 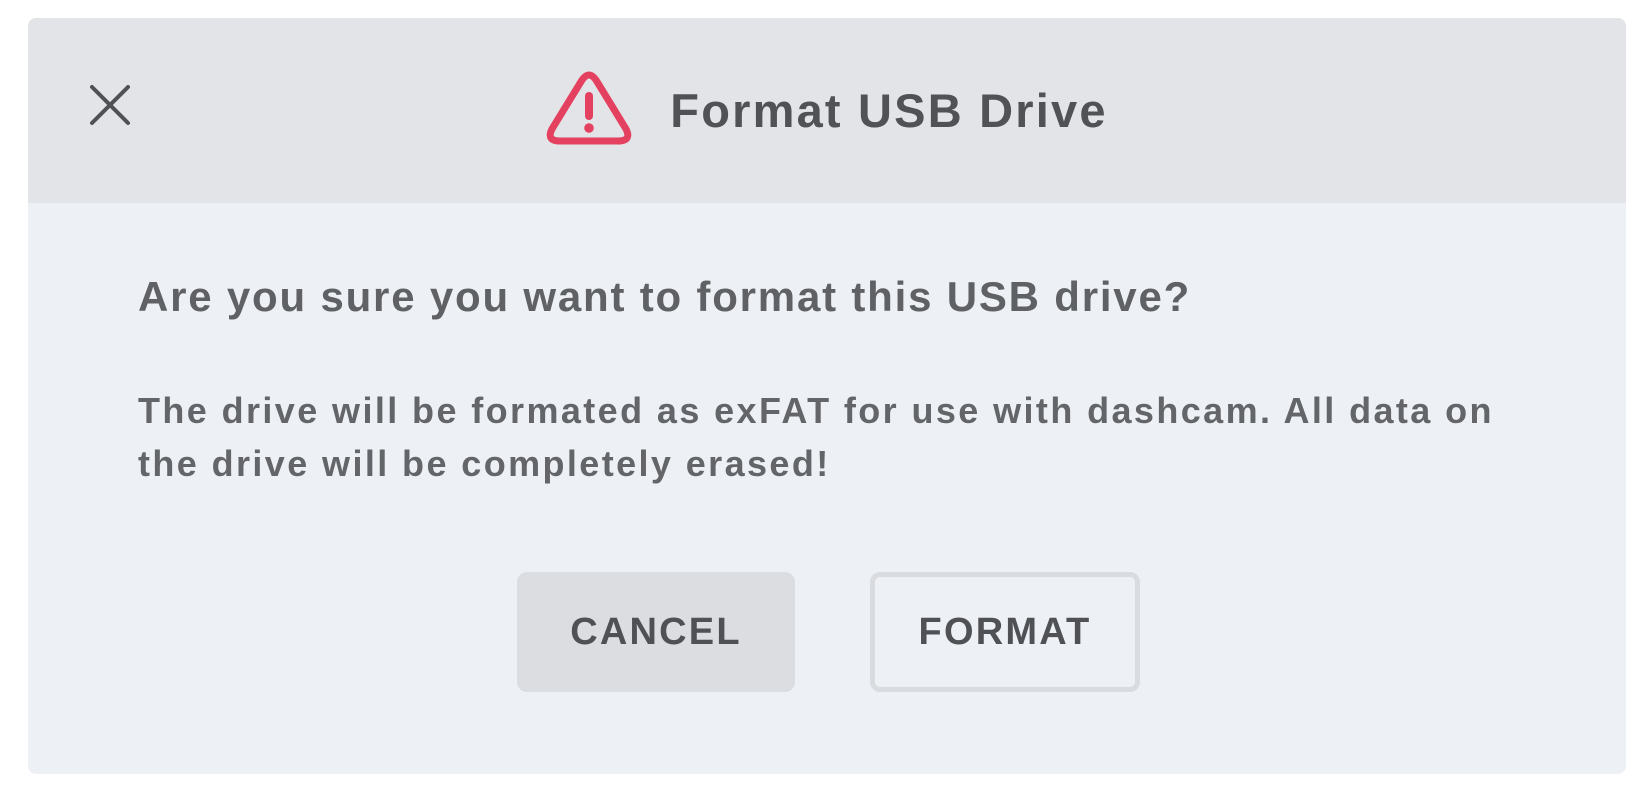 I want to click on warning-triangle-icon, so click(x=589, y=107).